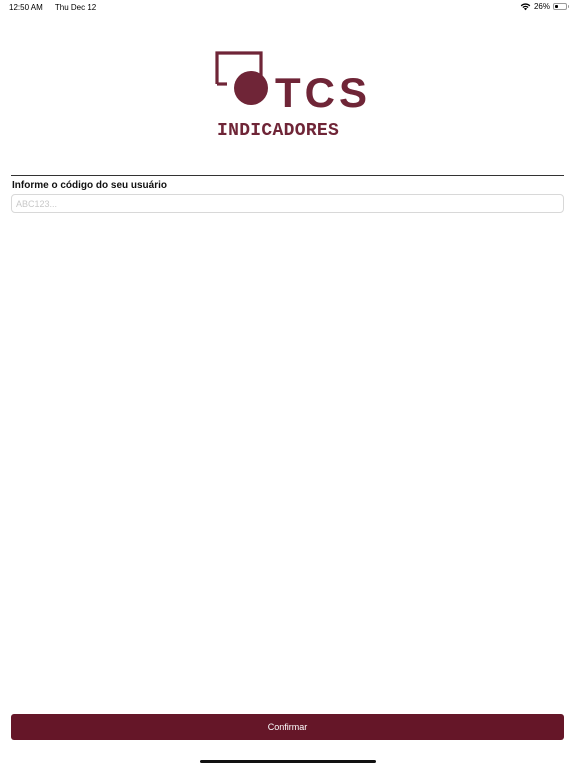  I want to click on tcs-logo: TCS INDICADORES, so click(291, 96).